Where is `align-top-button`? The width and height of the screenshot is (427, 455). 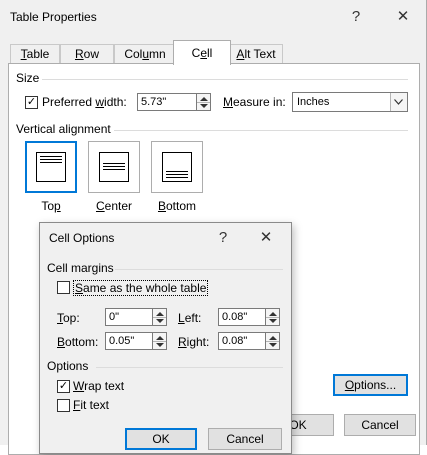
align-top-button is located at coordinates (51, 167).